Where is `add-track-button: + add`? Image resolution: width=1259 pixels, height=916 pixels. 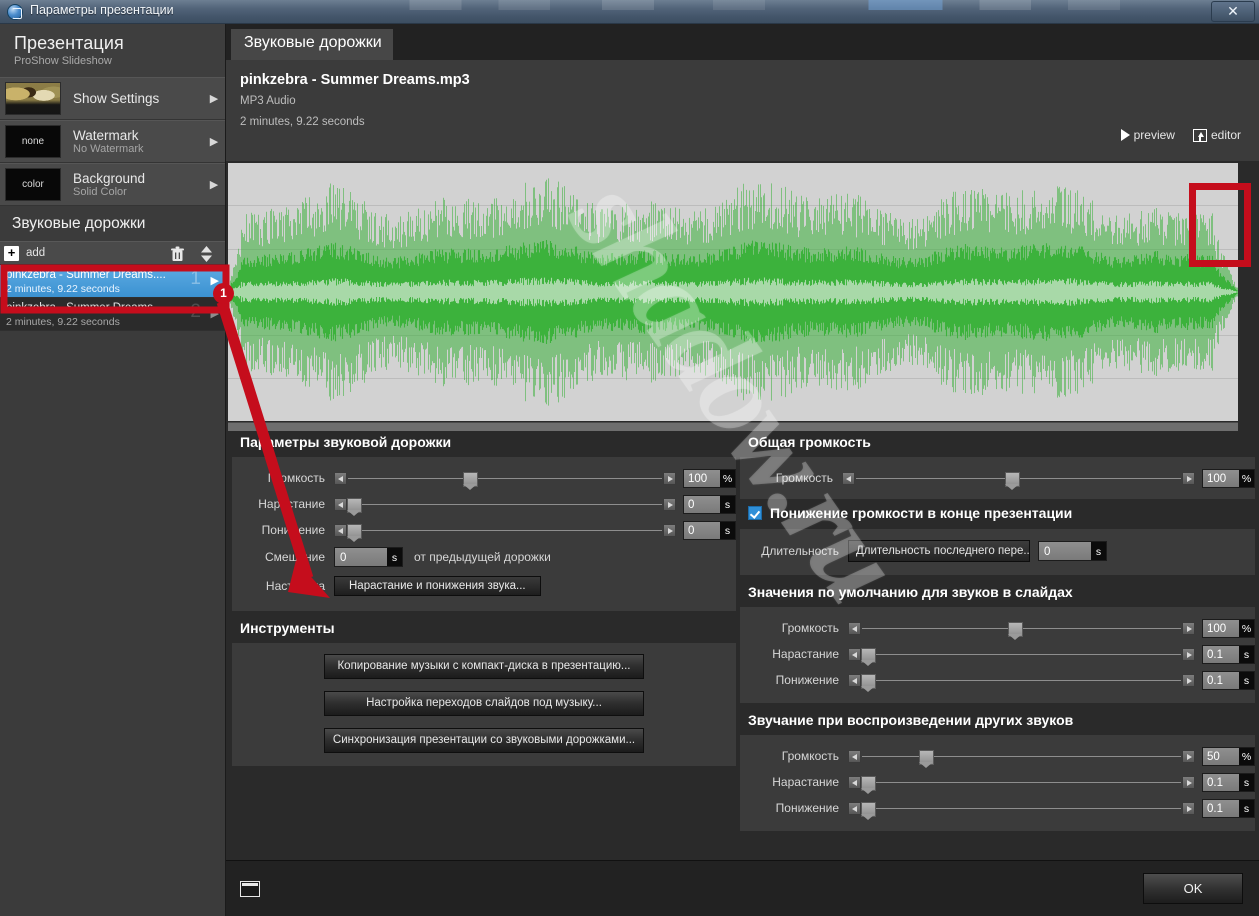 add-track-button: + add is located at coordinates (25, 253).